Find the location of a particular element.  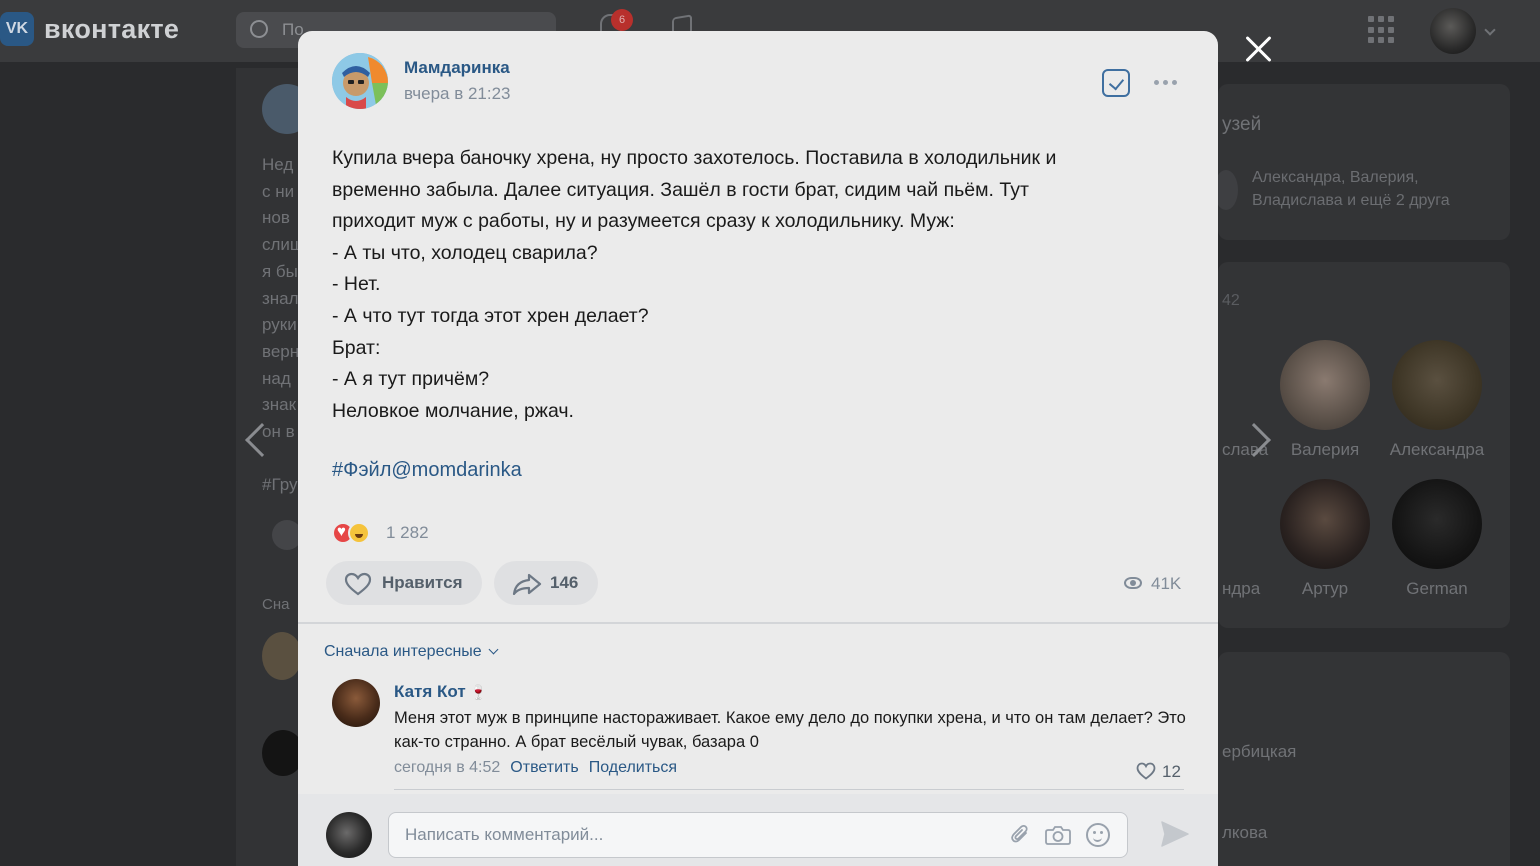

profile-avatar is located at coordinates (1453, 31).